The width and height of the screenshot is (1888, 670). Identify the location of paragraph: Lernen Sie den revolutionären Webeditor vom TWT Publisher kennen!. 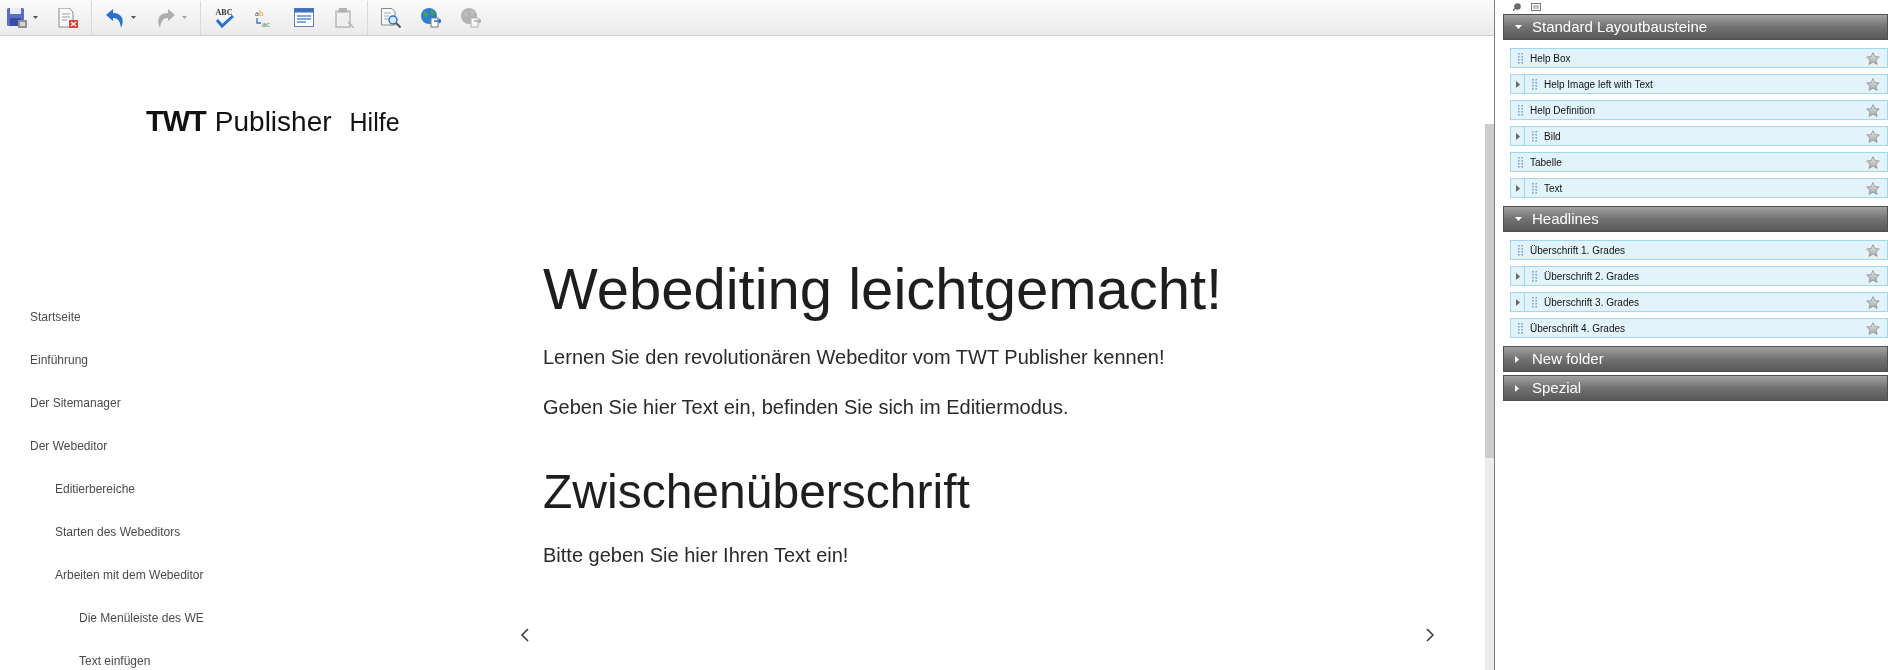
(854, 357).